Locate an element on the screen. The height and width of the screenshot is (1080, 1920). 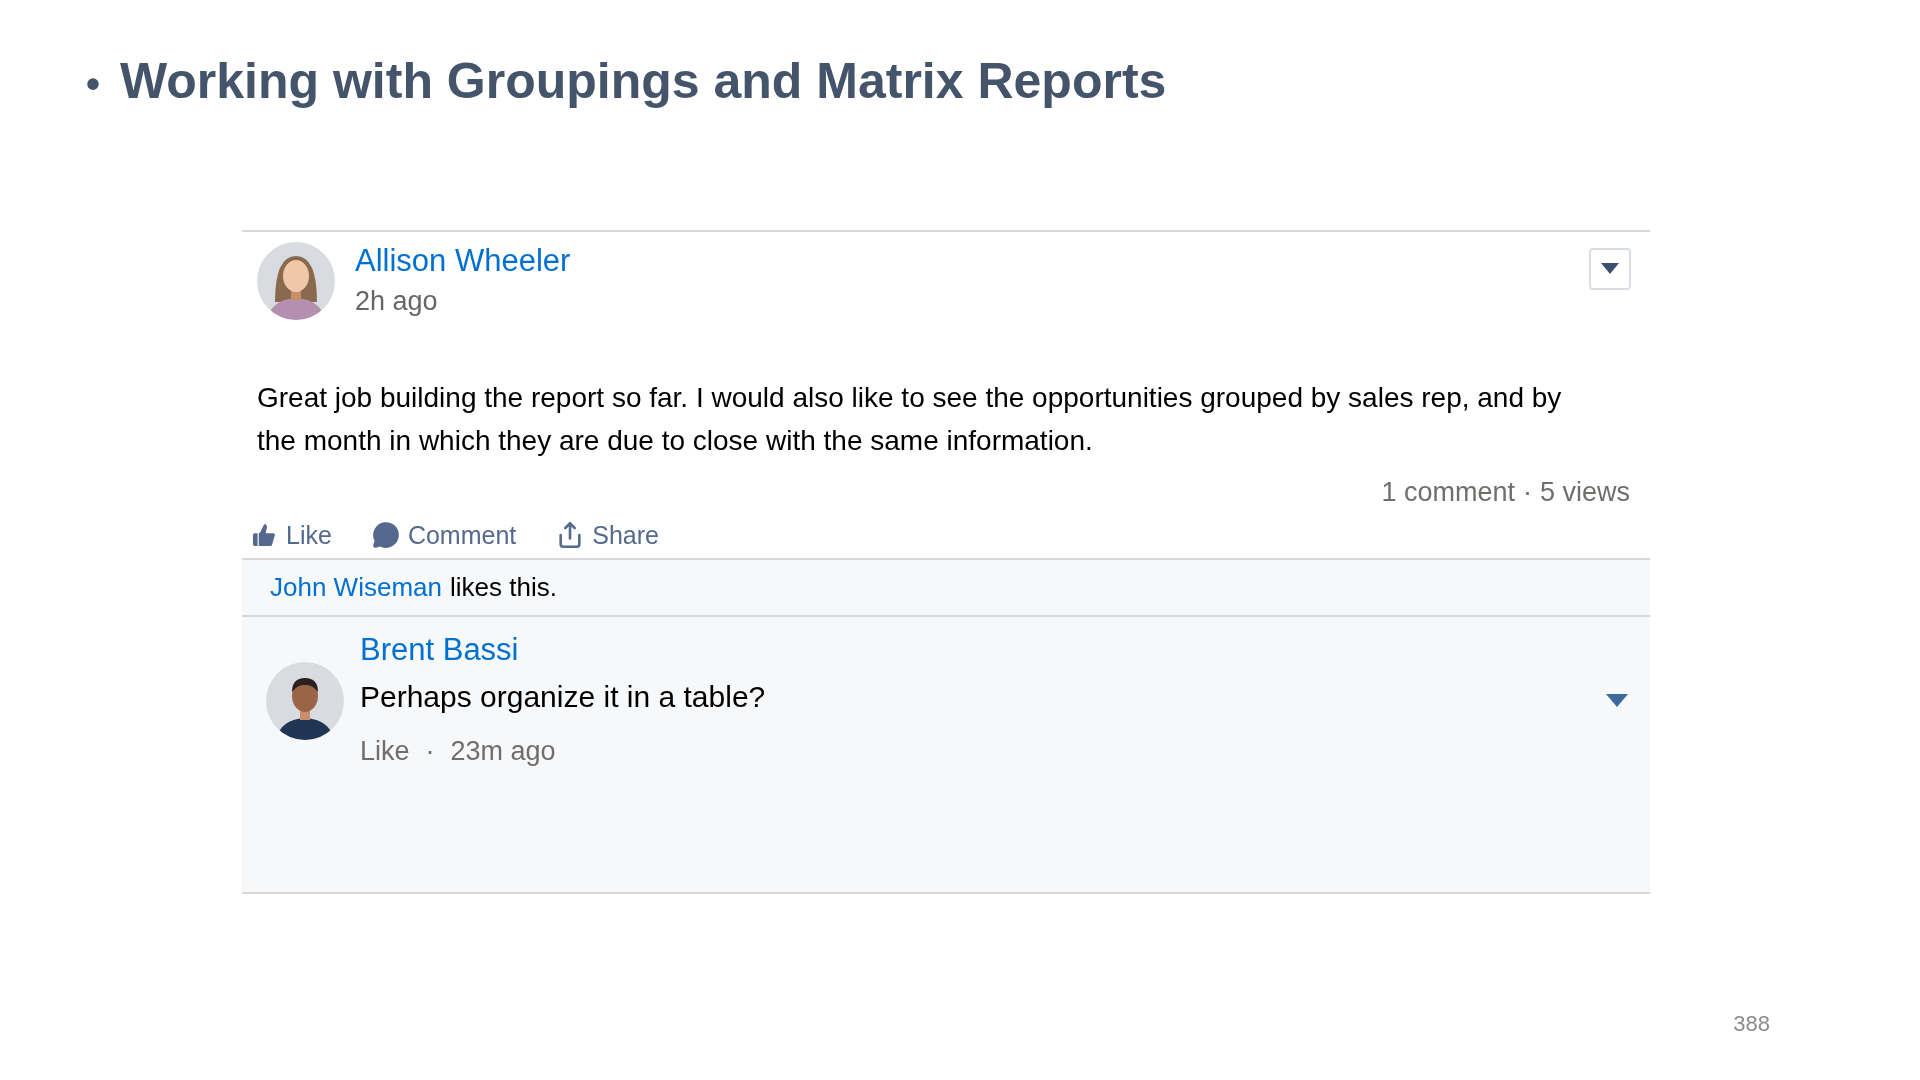
likes-text: likes this. is located at coordinates (503, 587).